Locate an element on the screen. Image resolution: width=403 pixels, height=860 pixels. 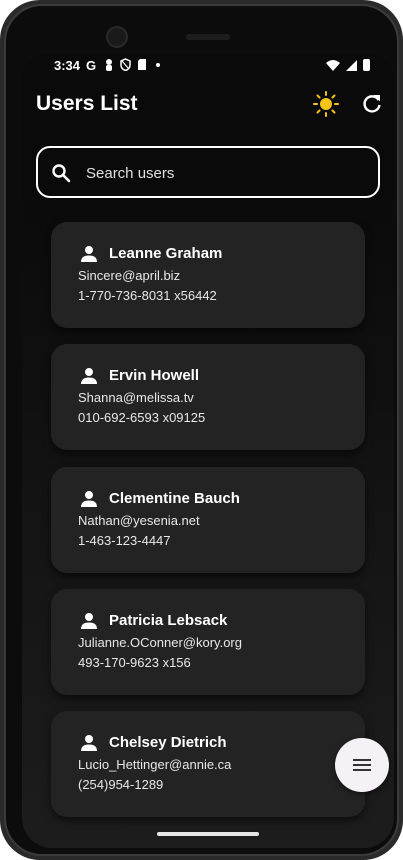
user-email: Lucio_Hettinger@annie.ca is located at coordinates (155, 764).